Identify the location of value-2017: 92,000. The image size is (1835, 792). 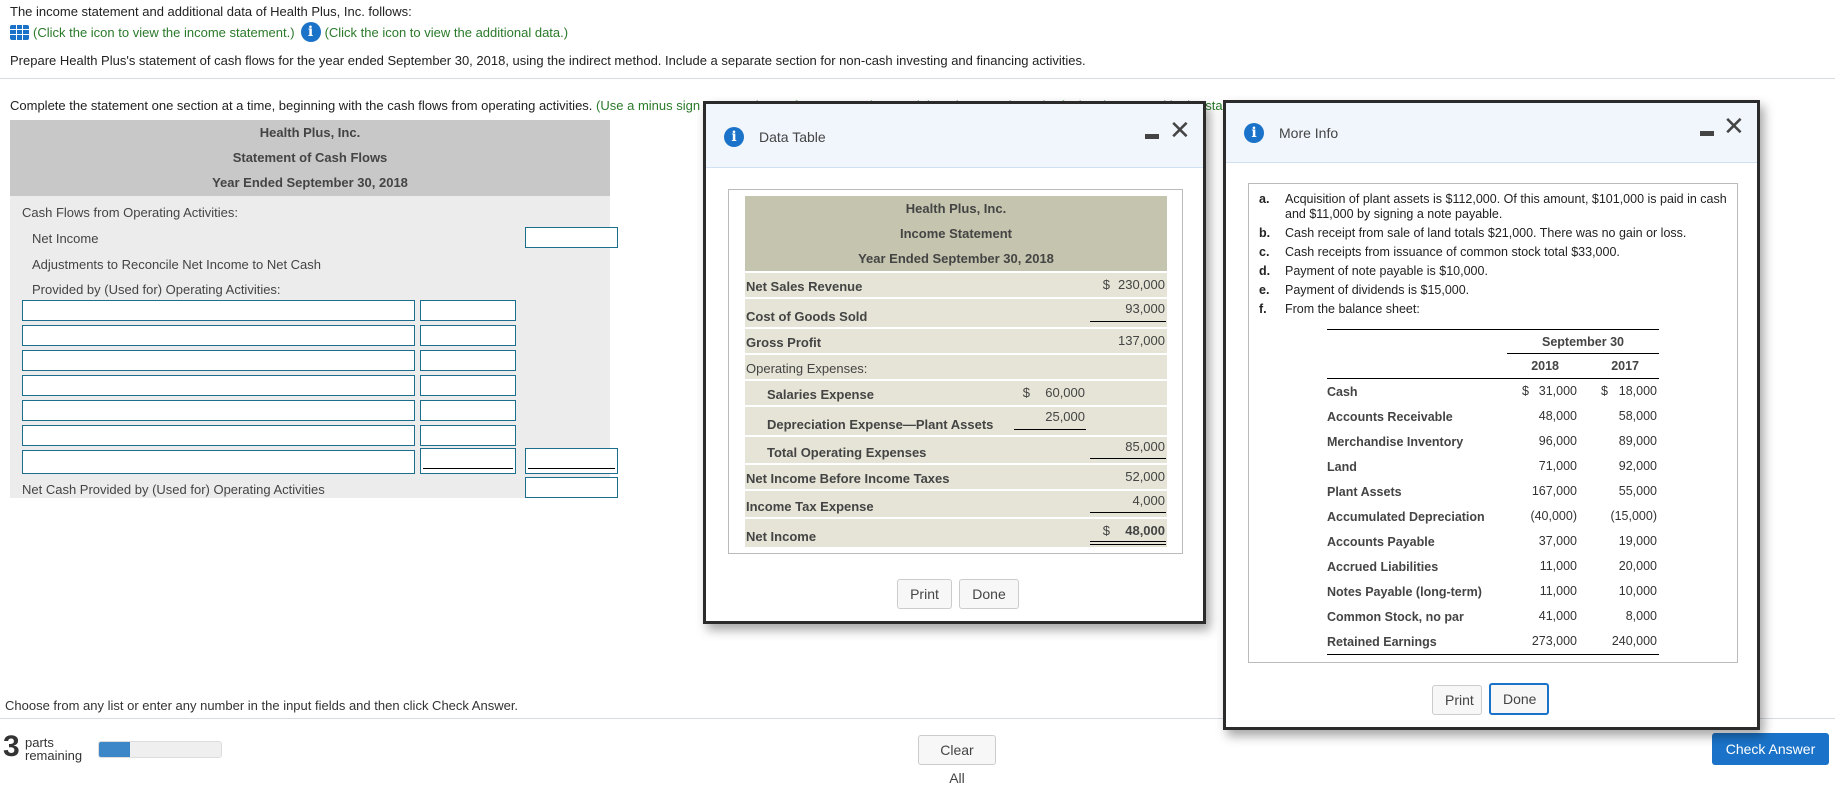
(1637, 466).